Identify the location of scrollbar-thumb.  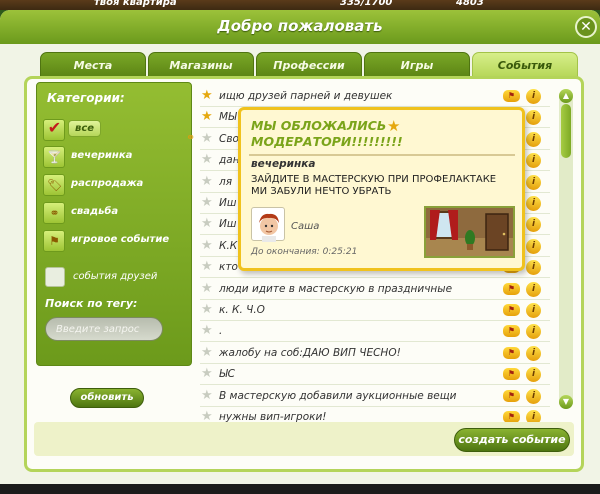
(566, 131).